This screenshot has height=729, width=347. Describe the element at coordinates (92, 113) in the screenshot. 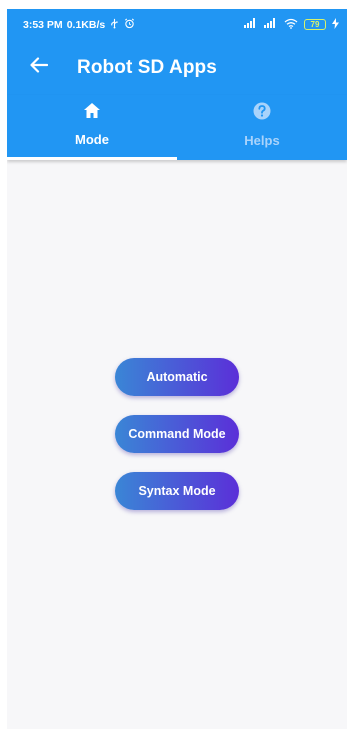

I see `home-icon` at that location.